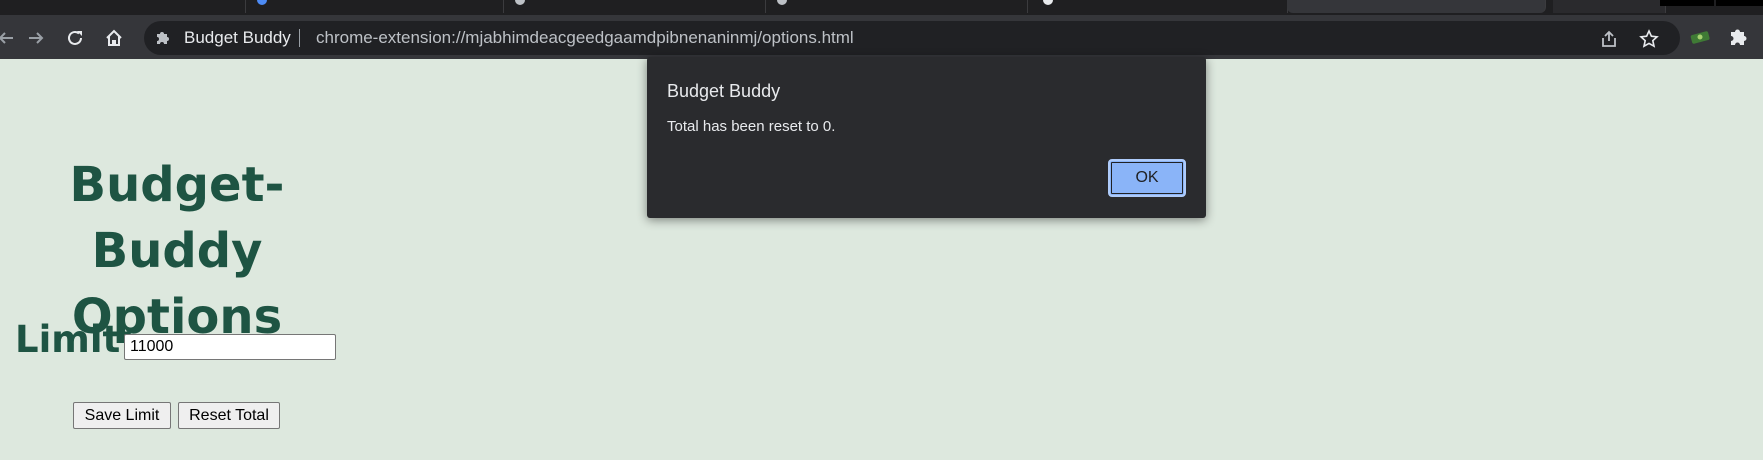 The image size is (1763, 460). What do you see at coordinates (751, 126) in the screenshot?
I see `dialog-message: Total has been reset to 0.` at bounding box center [751, 126].